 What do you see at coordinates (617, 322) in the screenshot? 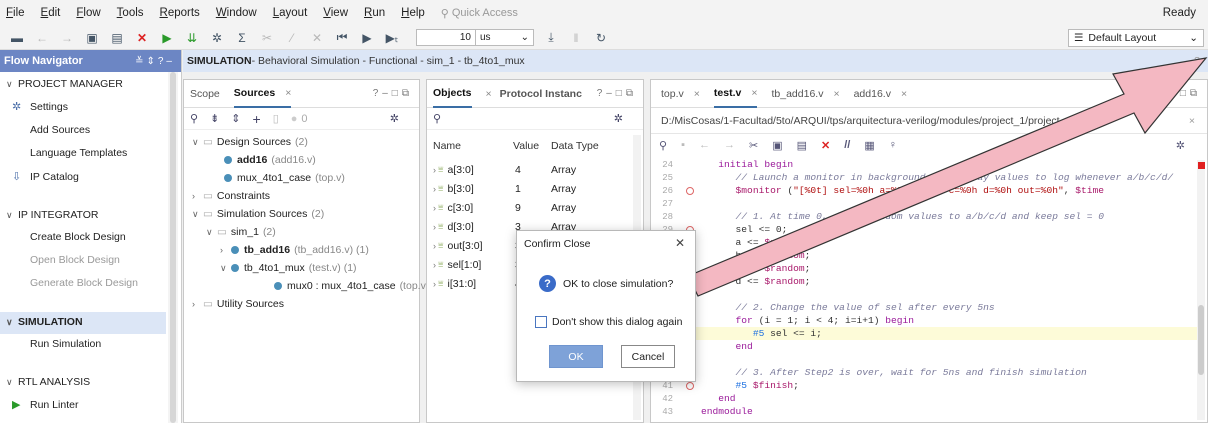
I see `dont-show-label: Don't show this dialog again` at bounding box center [617, 322].